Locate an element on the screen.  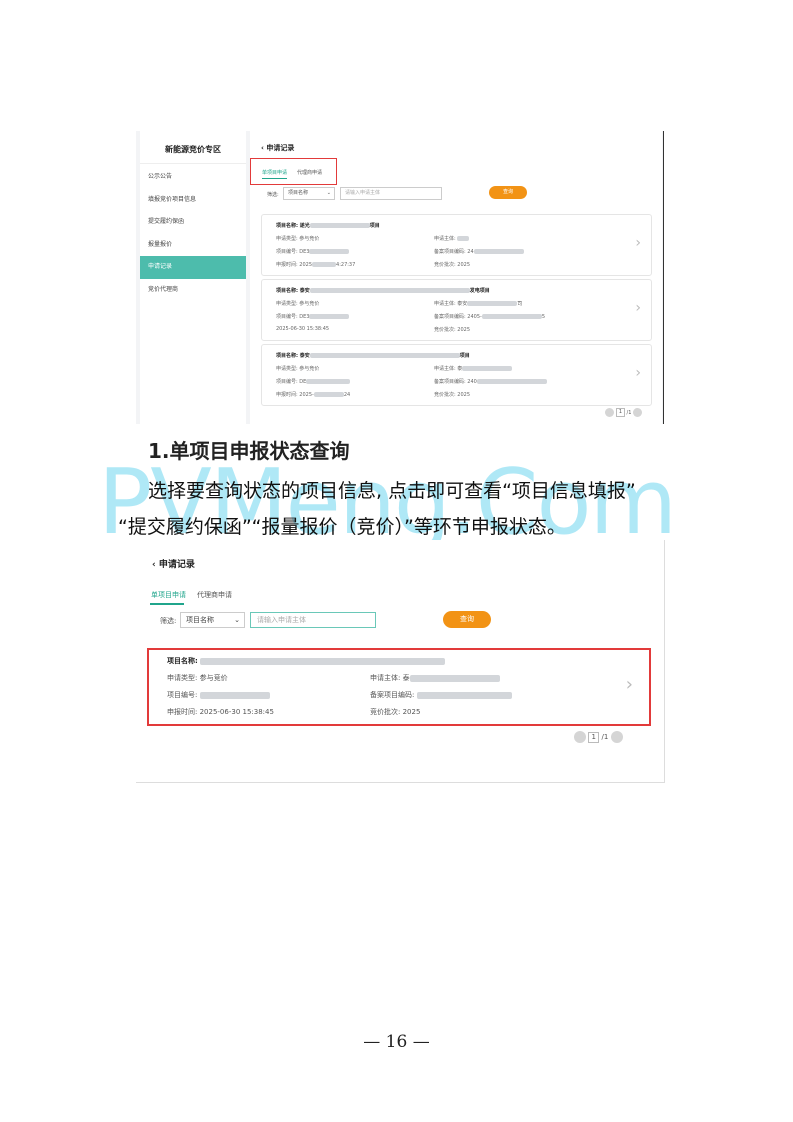
paragraph-line-1: 选择要查询状态的项目信息, 点击即可查看“项目信息填报” is located at coordinates (392, 491).